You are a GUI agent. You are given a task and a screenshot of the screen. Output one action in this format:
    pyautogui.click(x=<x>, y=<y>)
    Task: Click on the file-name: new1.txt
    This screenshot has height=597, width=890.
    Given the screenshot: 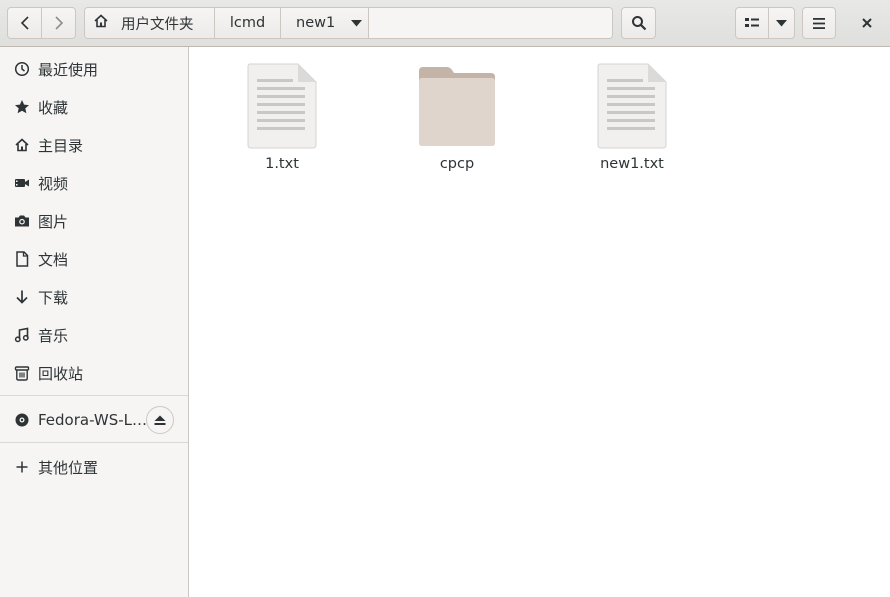 What is the action you would take?
    pyautogui.click(x=632, y=164)
    